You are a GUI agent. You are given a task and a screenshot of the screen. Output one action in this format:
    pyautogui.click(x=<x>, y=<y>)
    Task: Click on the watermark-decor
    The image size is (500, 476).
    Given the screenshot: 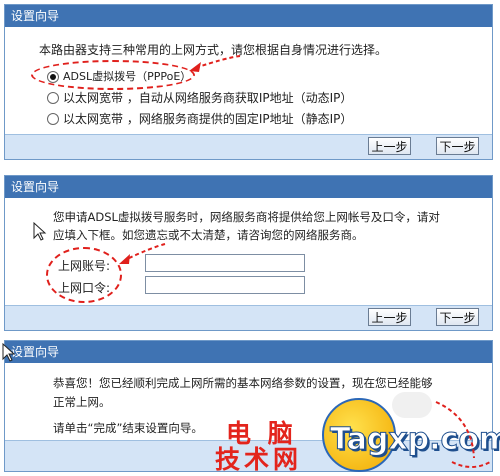 What is the action you would take?
    pyautogui.click(x=412, y=405)
    